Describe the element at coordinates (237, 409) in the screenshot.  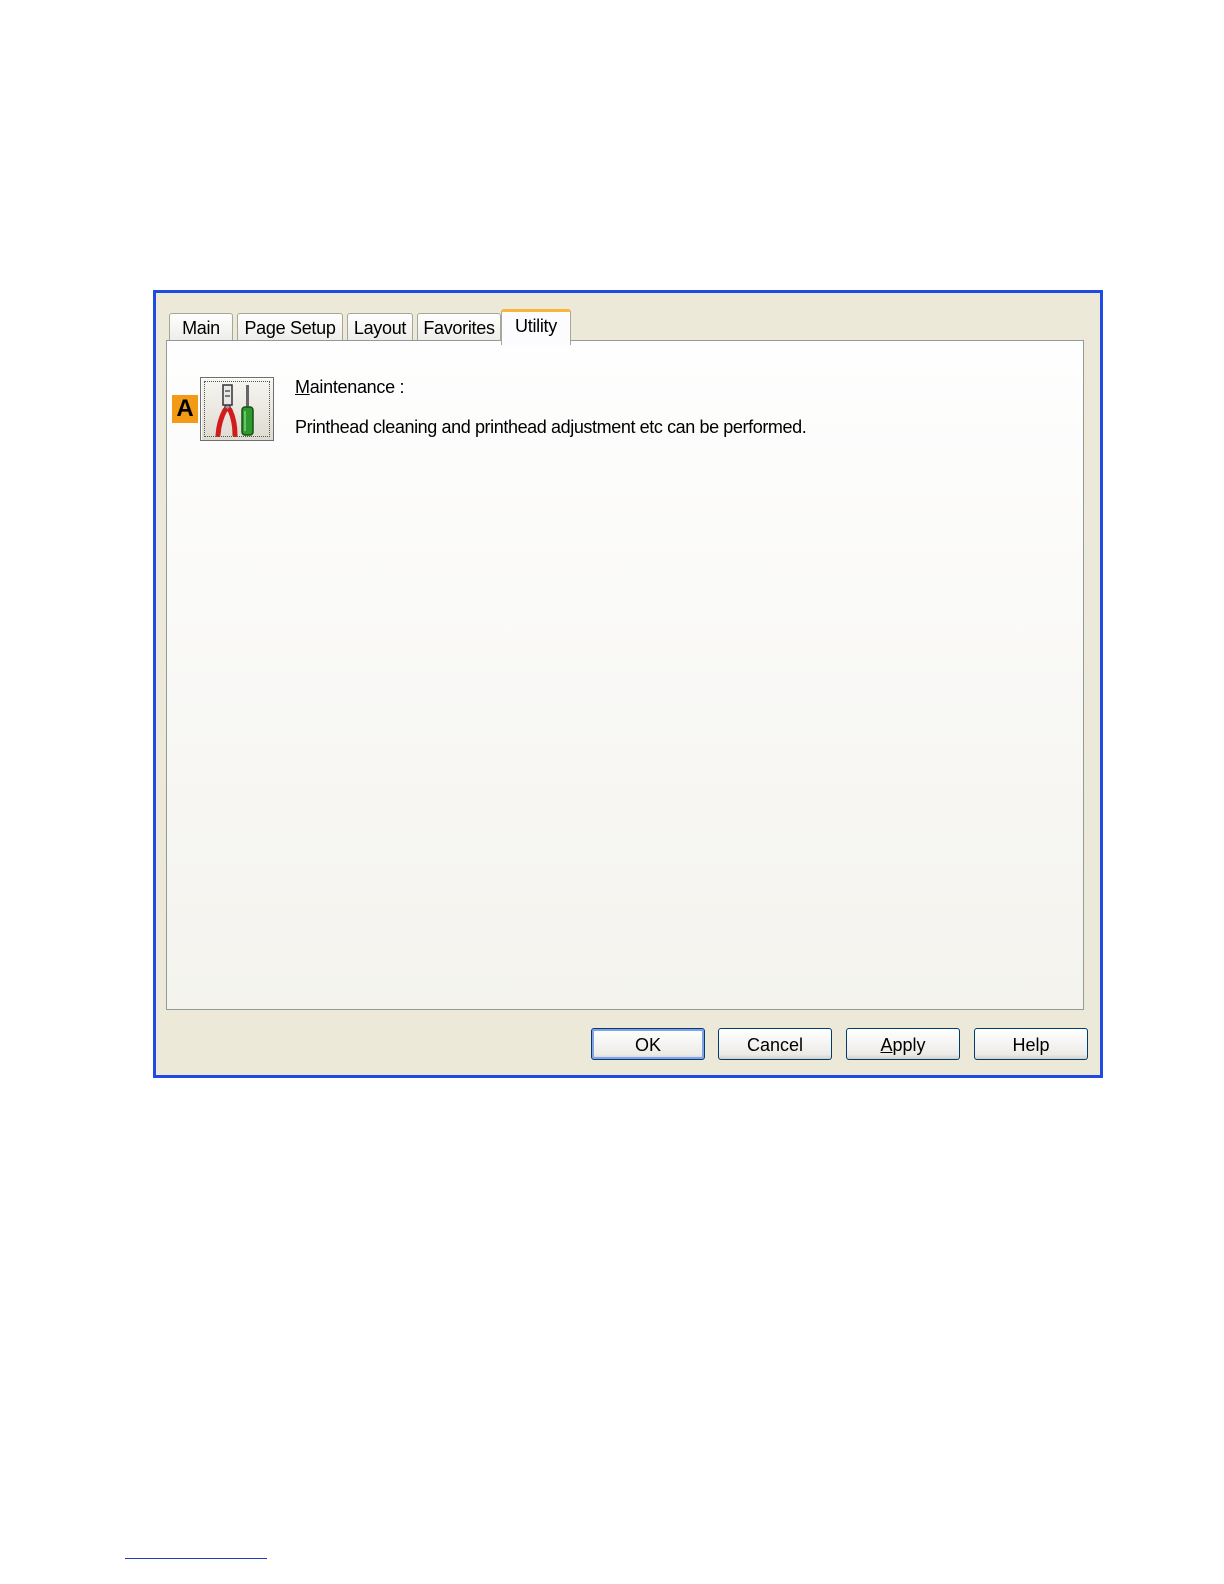
I see `maintenance-button` at that location.